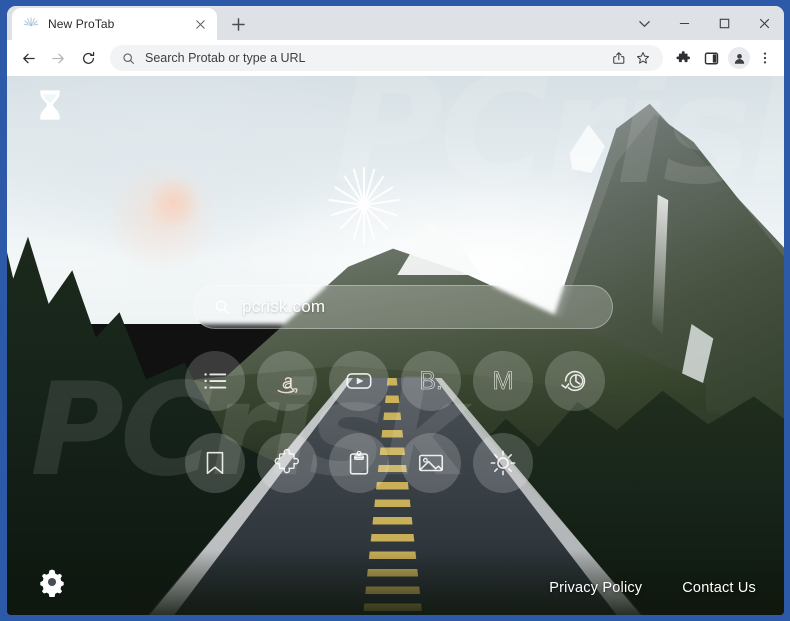 The image size is (790, 621). I want to click on history-clock-icon, so click(573, 381).